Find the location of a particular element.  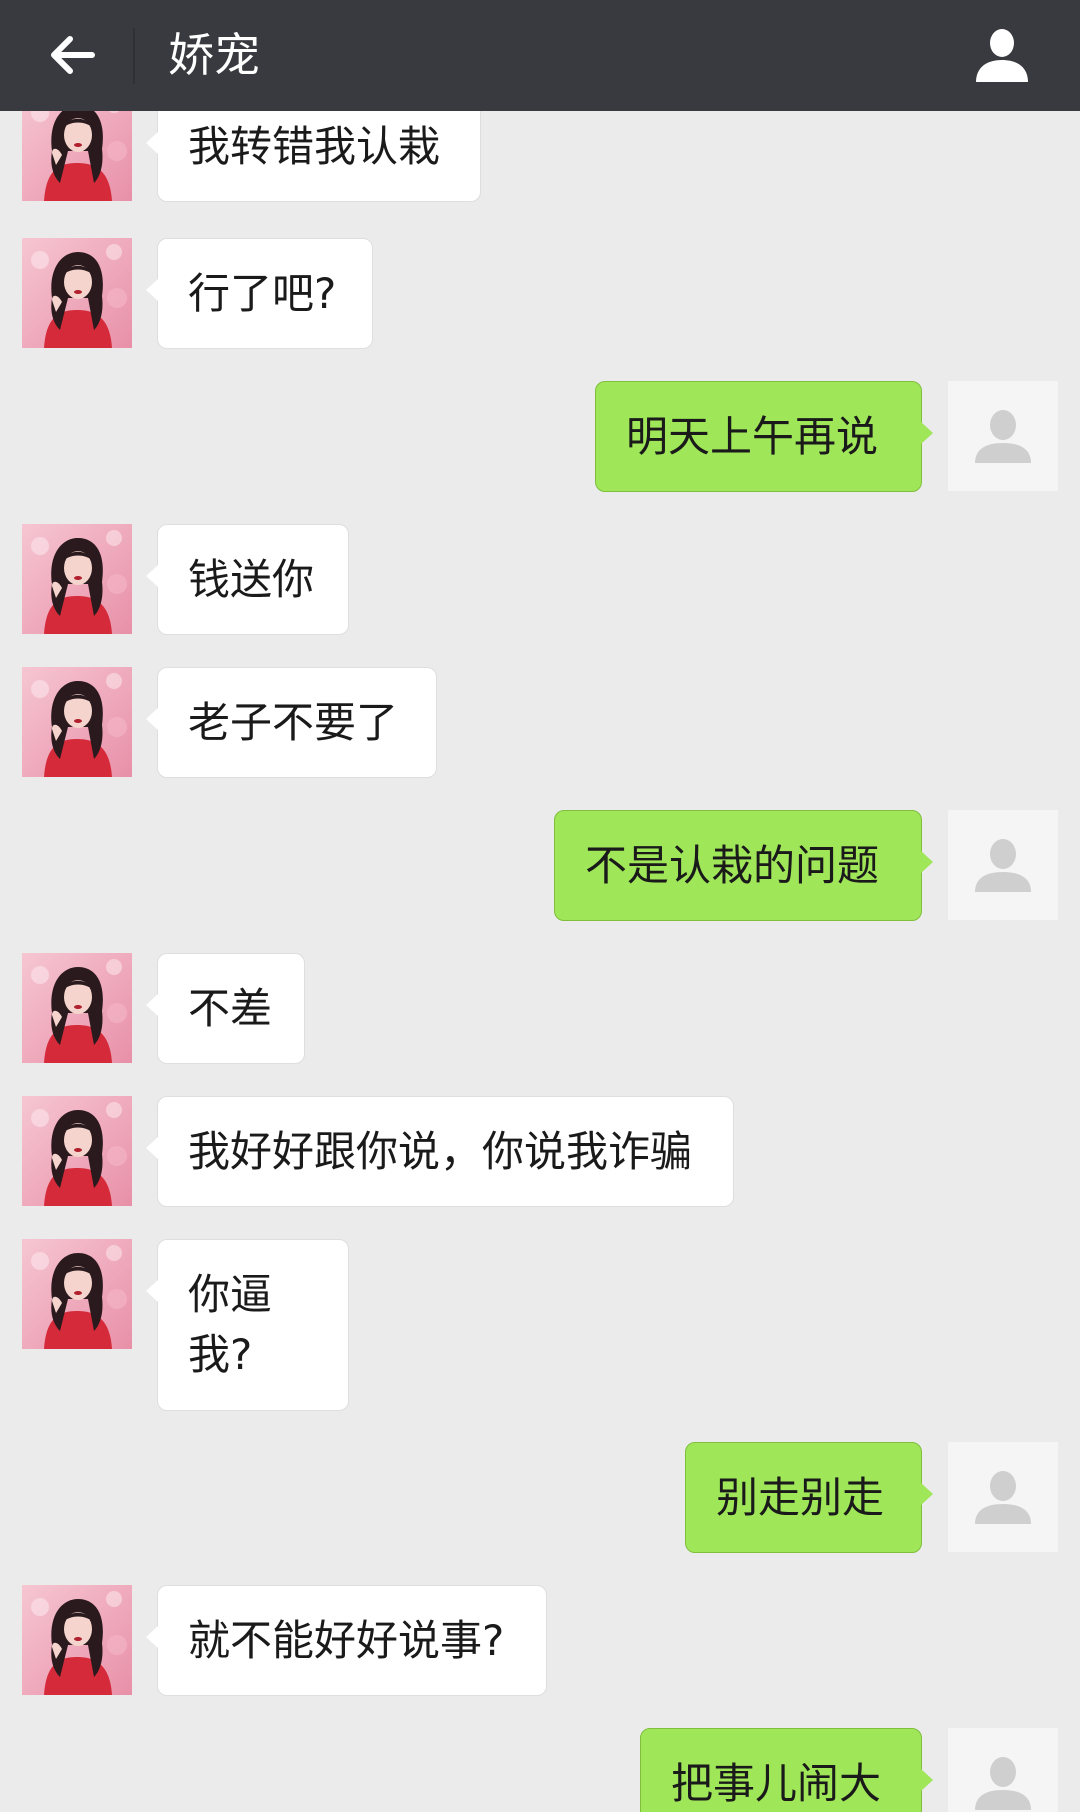

chat-title: 娇宠 is located at coordinates (214, 55).